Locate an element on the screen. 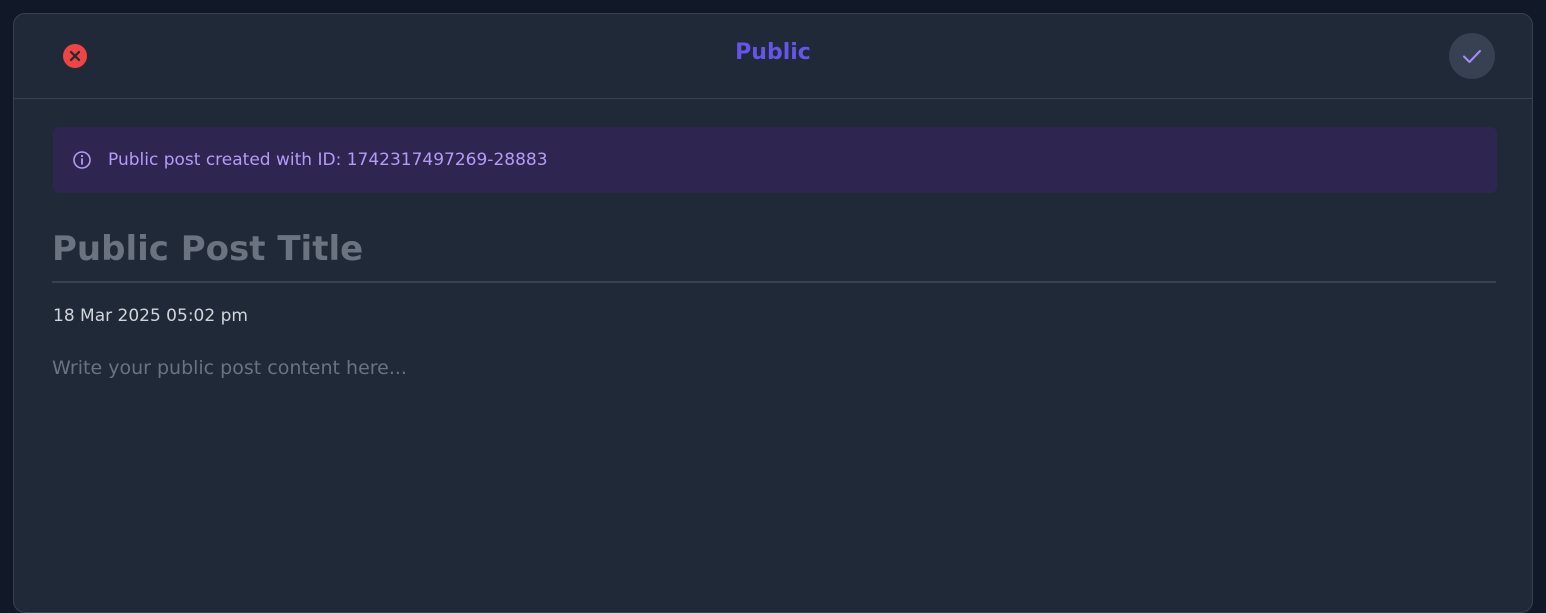  post-title-input is located at coordinates (774, 250).